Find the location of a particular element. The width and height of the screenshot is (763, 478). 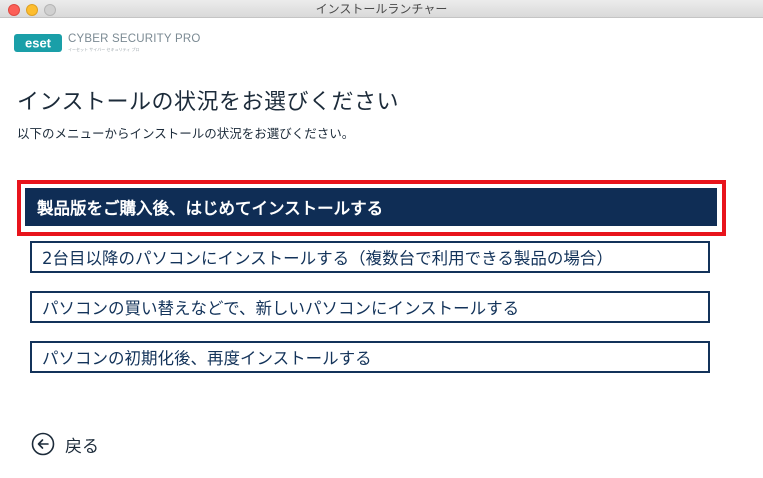

option-first-install: 製品版をご購入後、はじめてインストールする is located at coordinates (371, 207).